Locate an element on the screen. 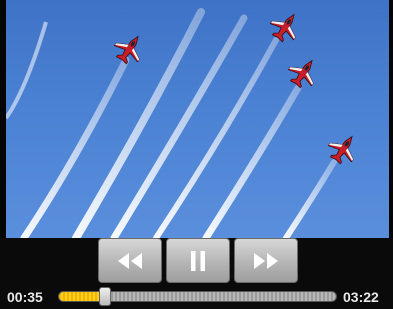 This screenshot has height=309, width=393. fast-forward-button is located at coordinates (266, 260).